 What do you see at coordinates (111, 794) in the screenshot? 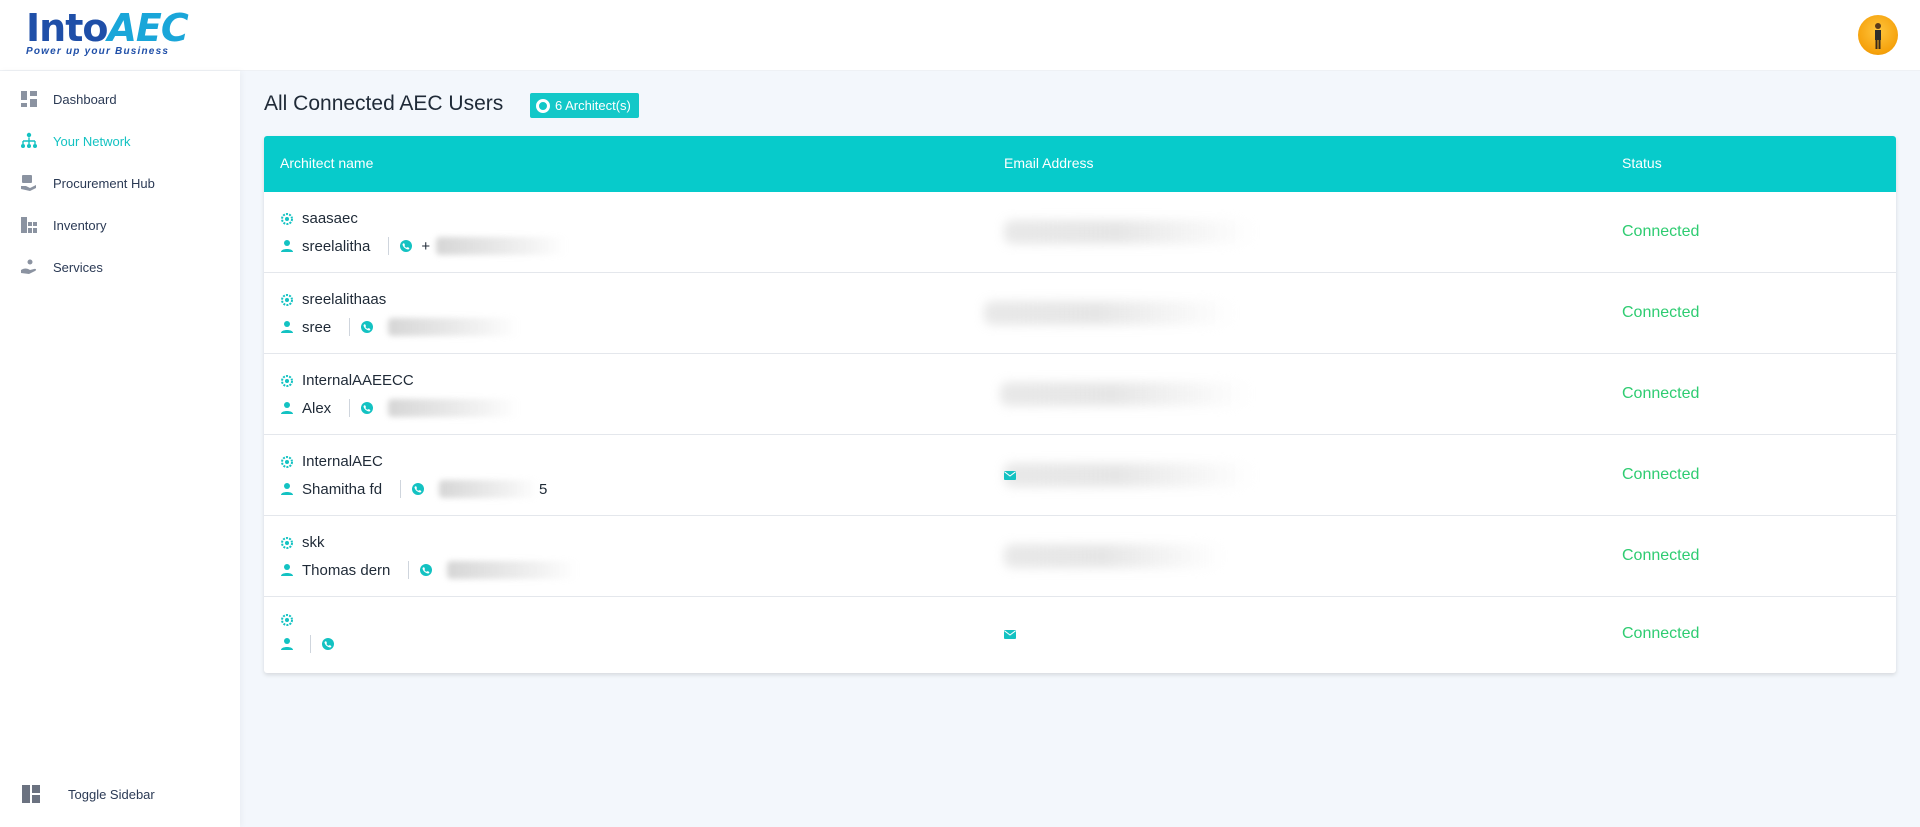
I see `toggle-sidebar-label: Toggle Sidebar` at bounding box center [111, 794].